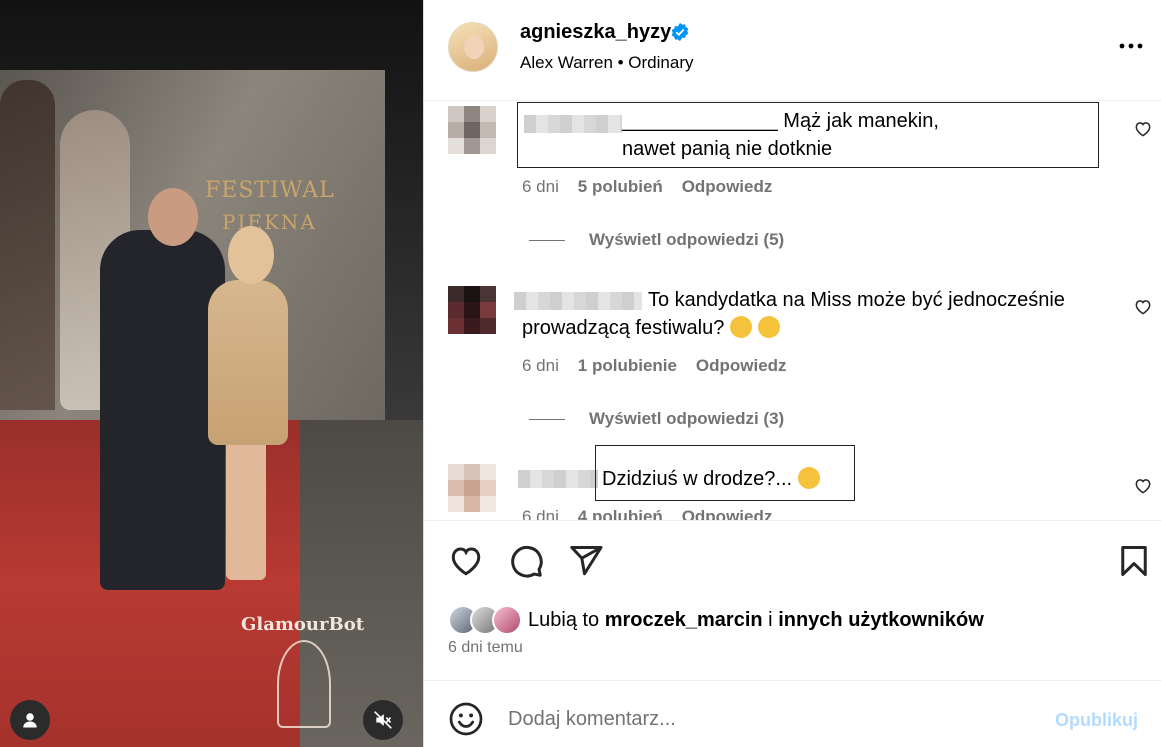 The width and height of the screenshot is (1161, 747). I want to click on comment-likes: 1 polubienie, so click(627, 365).